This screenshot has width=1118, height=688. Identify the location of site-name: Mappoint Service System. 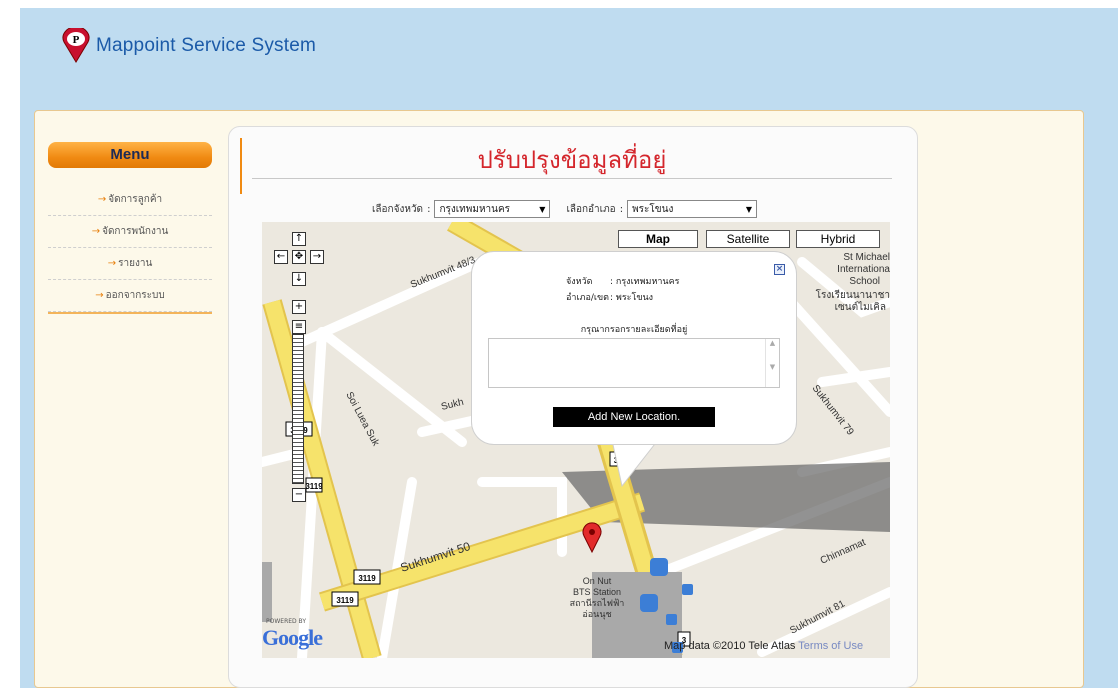
(206, 45).